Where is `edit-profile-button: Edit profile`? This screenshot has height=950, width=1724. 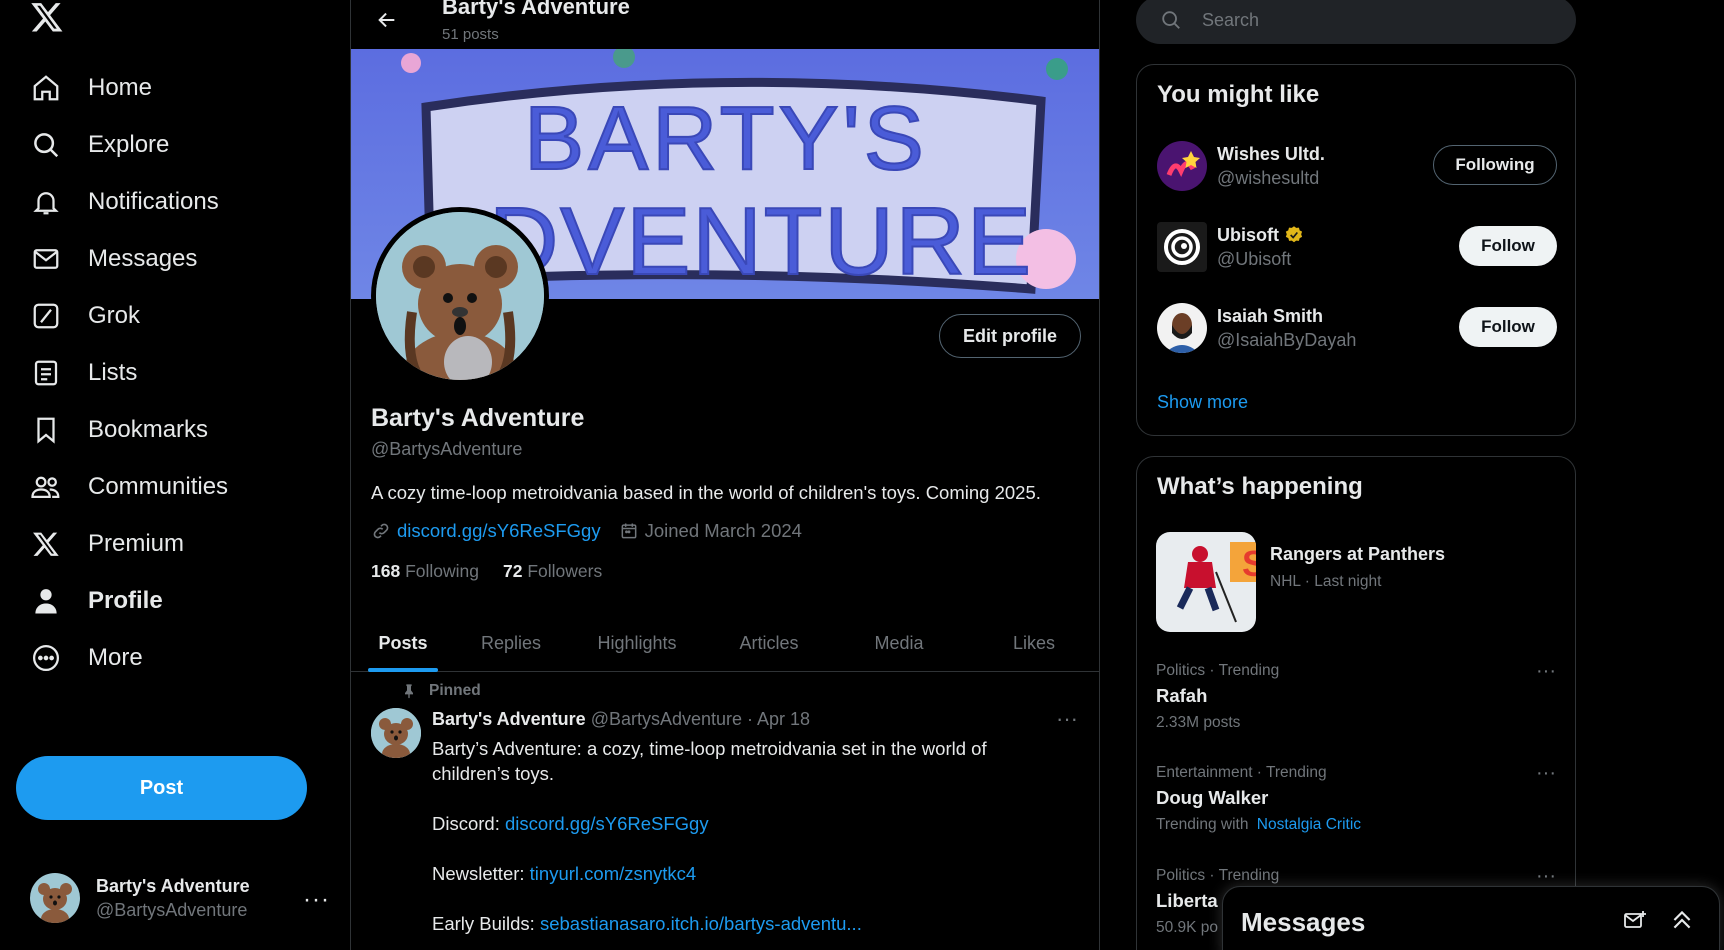
edit-profile-button: Edit profile is located at coordinates (1010, 336).